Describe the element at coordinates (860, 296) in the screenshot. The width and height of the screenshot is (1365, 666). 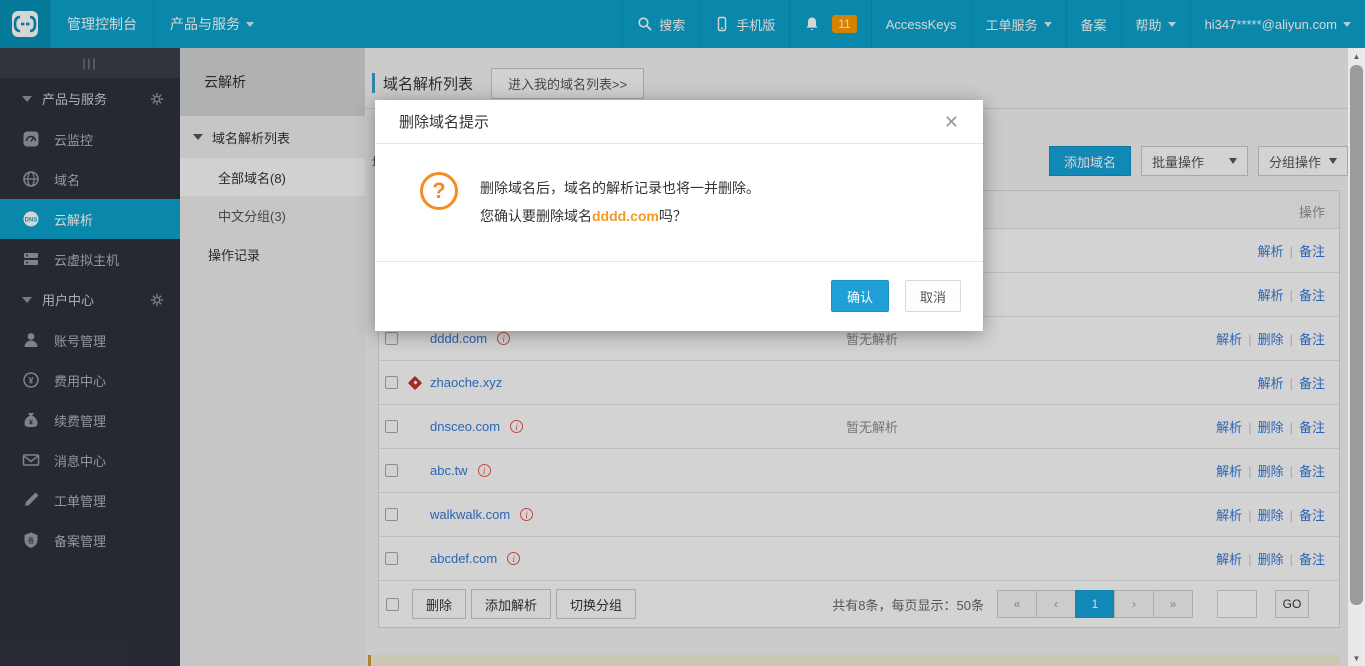
I see `confirm-button: 确认` at that location.